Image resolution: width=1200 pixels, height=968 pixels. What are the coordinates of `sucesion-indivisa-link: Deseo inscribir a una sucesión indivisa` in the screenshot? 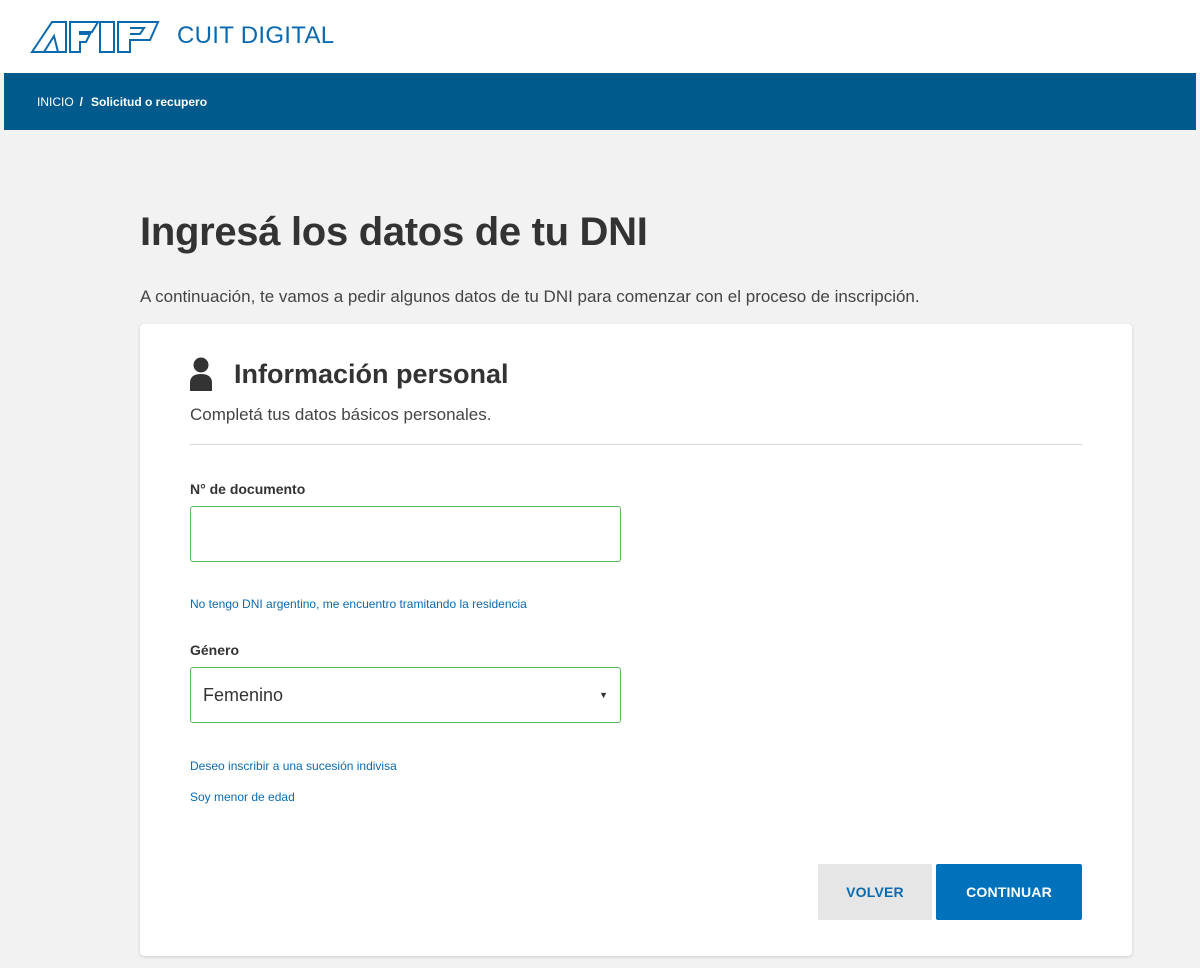 It's located at (293, 766).